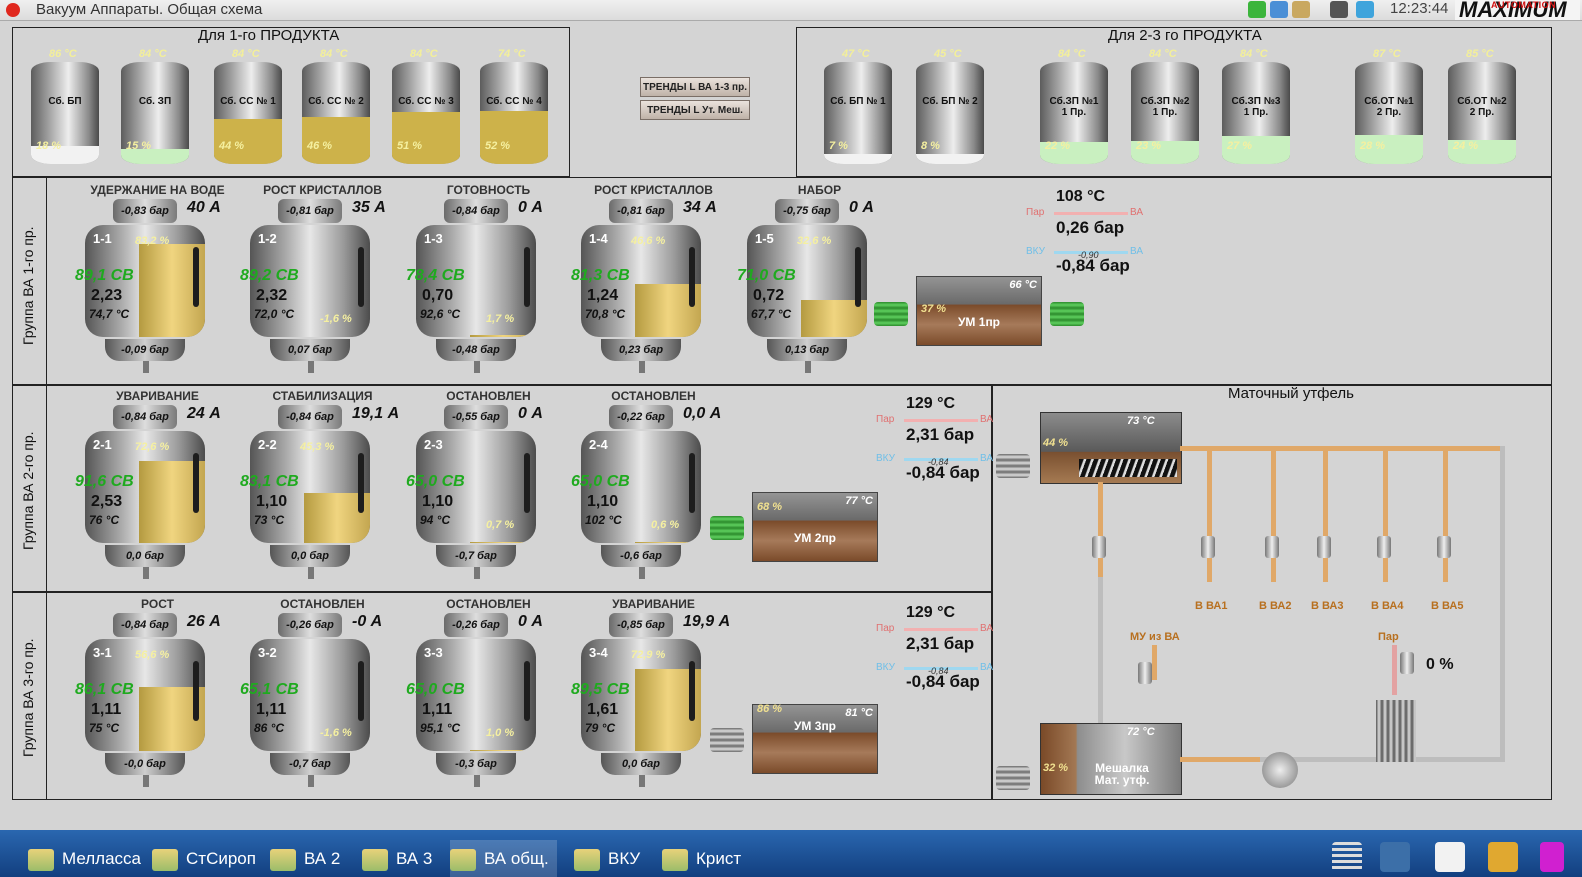 The width and height of the screenshot is (1582, 877). What do you see at coordinates (1240, 146) in the screenshot?
I see `tank-level: 27 %` at bounding box center [1240, 146].